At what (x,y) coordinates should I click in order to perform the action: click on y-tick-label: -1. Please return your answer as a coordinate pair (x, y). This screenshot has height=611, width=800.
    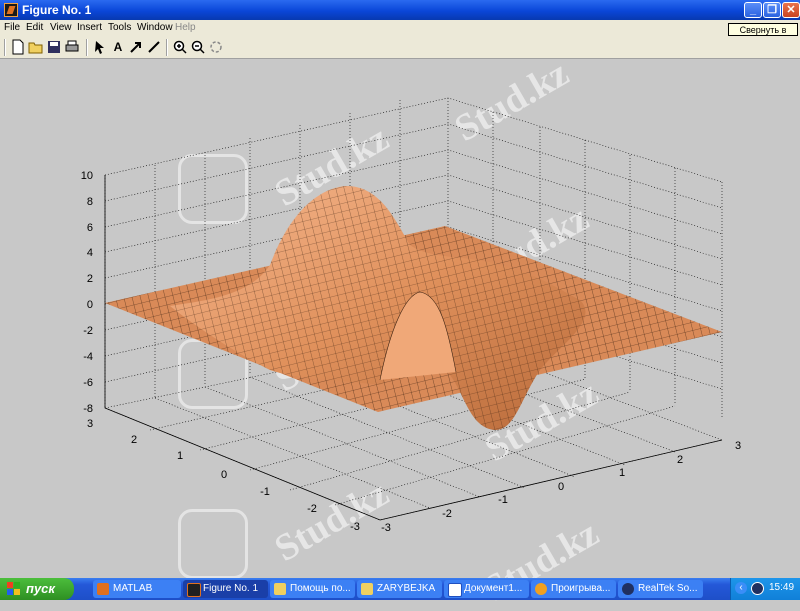
    Looking at the image, I should click on (265, 492).